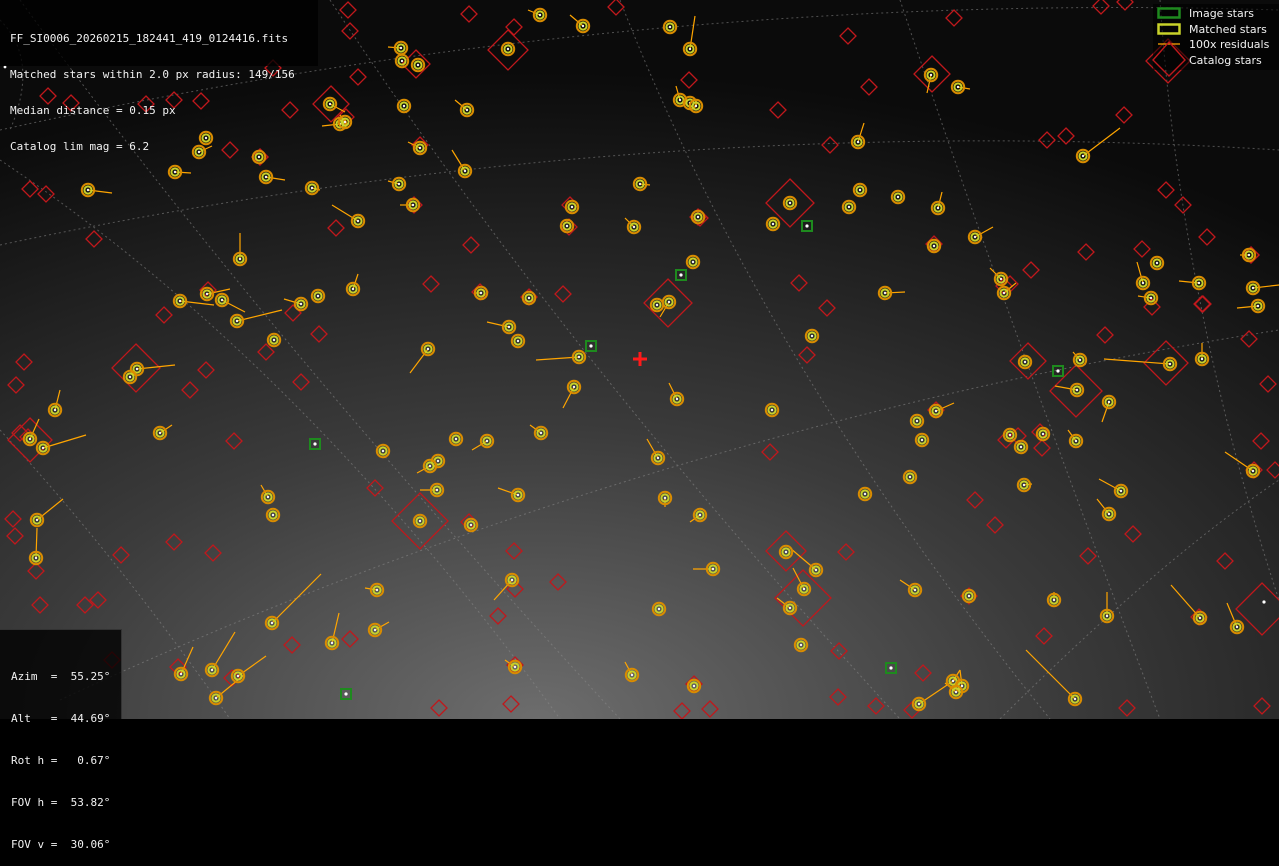  Describe the element at coordinates (1215, 58) in the screenshot. I see `legend-catalog-stars: Catalog stars` at that location.